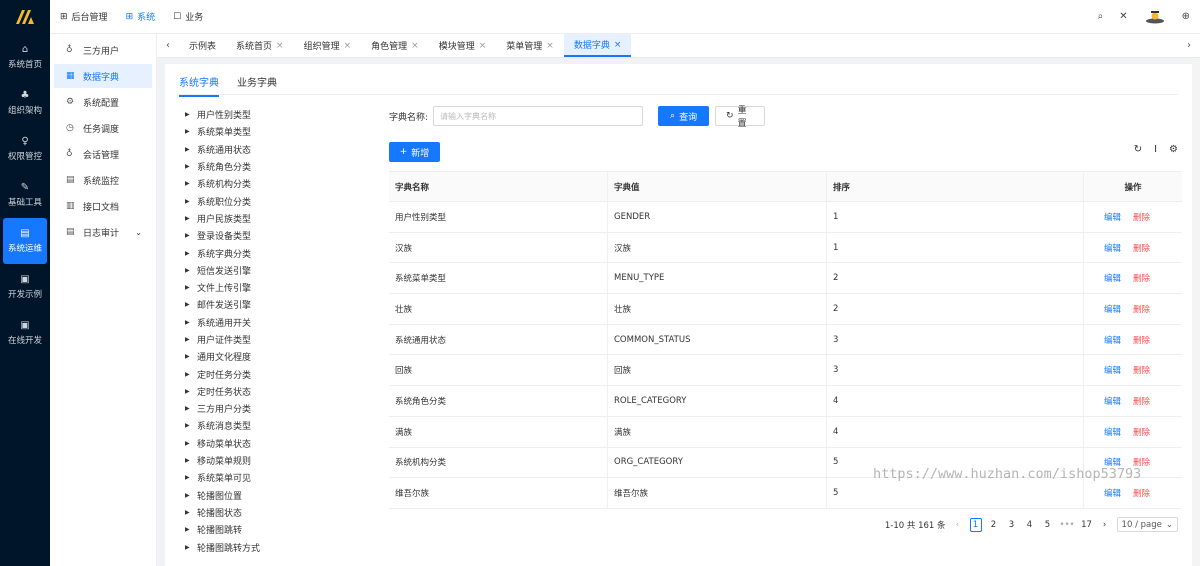  Describe the element at coordinates (103, 232) in the screenshot. I see `submenu-item: ▤ 日志审计 ⌄` at that location.